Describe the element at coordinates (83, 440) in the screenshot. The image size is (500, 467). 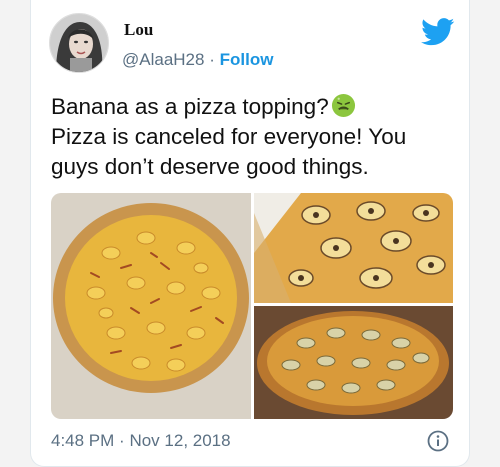
I see `tweet-time: 4:48 PM` at that location.